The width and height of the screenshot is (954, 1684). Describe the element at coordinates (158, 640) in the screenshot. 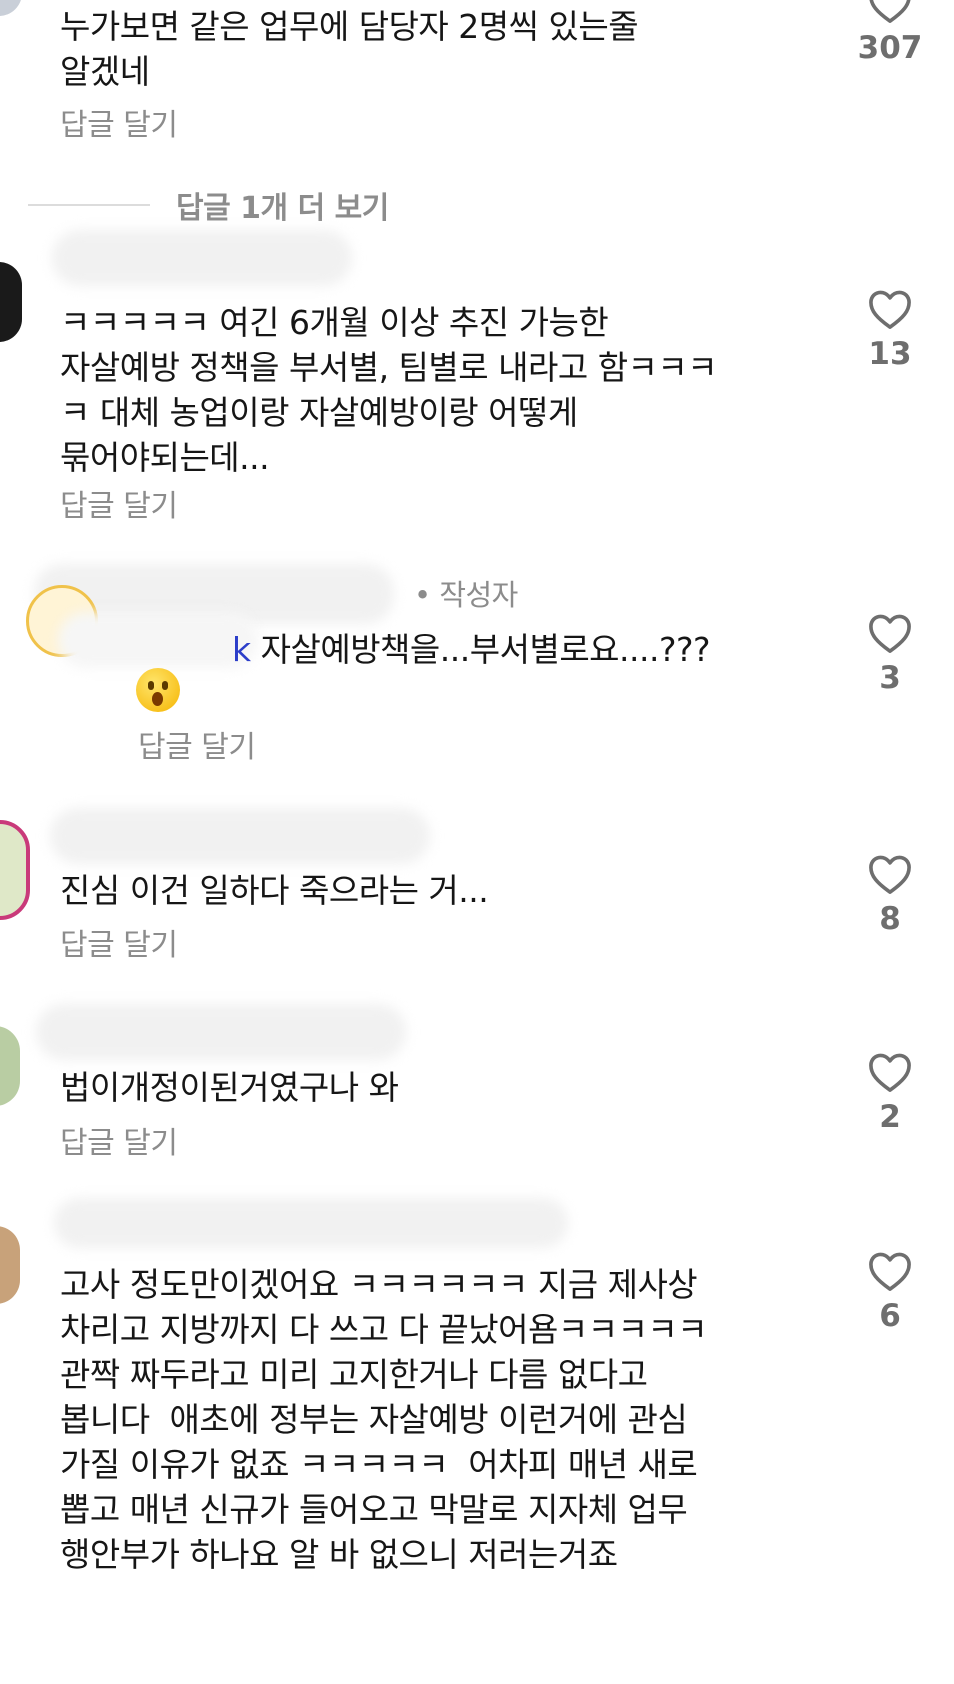

I see `mention-redacted` at that location.